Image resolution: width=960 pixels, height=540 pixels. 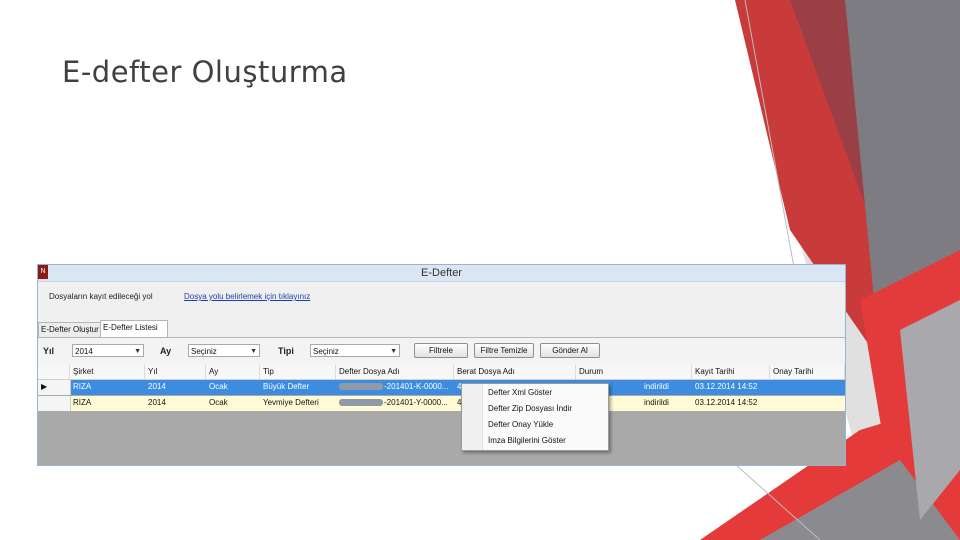 I want to click on cell-tip: Yevmiye Defteri, so click(x=291, y=402).